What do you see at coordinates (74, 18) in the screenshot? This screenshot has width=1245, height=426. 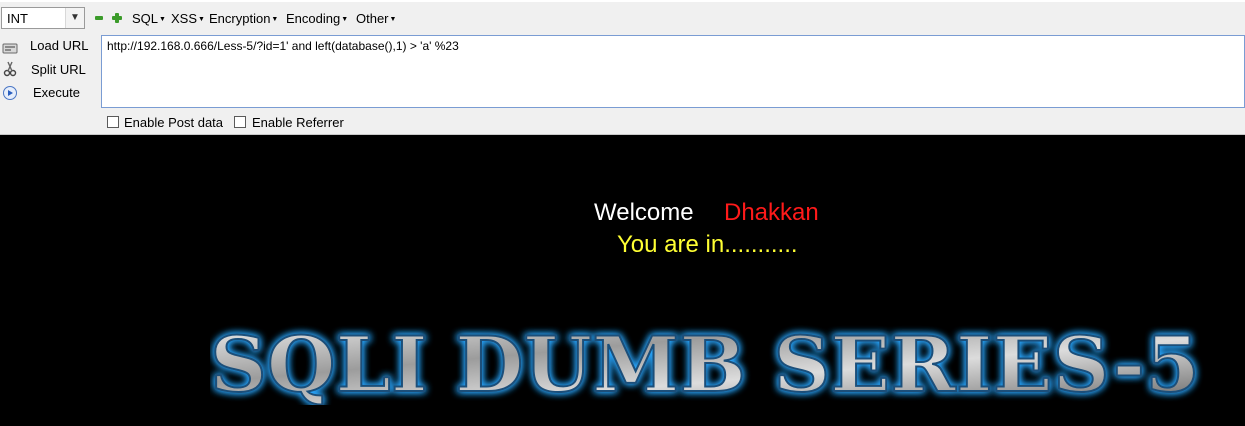 I see `chevron-down-icon: ▼` at bounding box center [74, 18].